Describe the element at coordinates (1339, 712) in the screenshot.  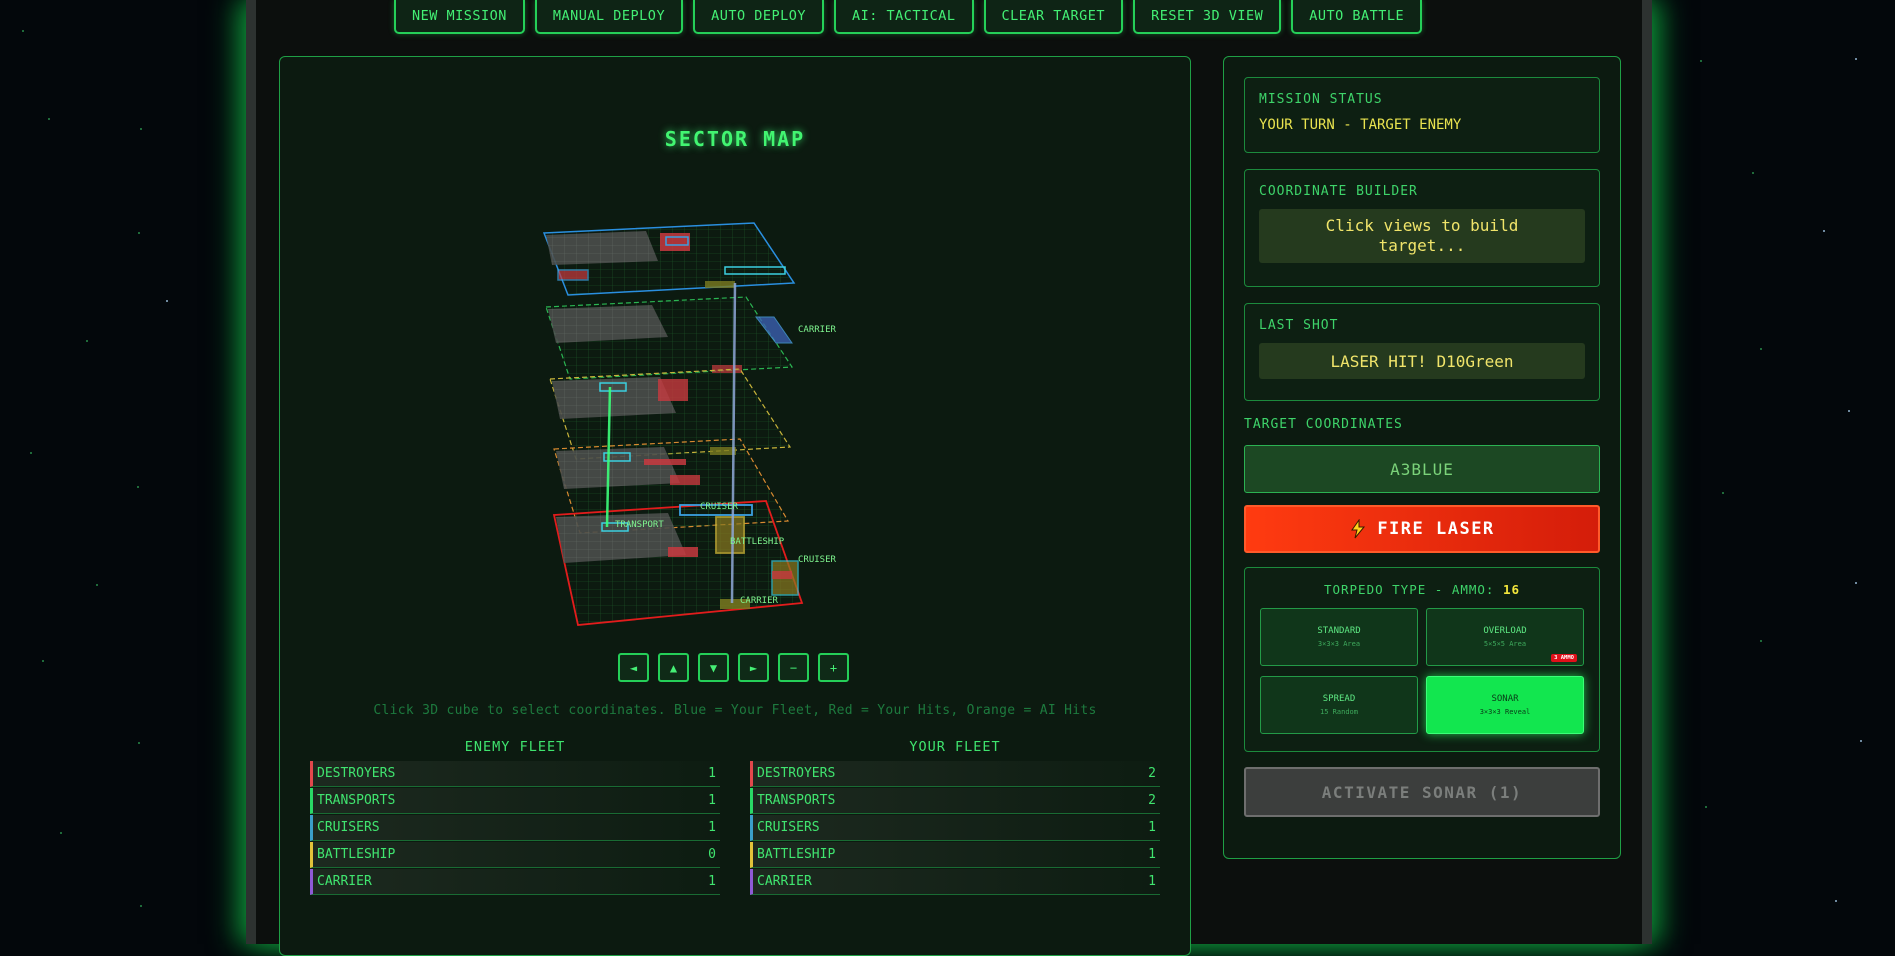
I see `torpedo-desc: 15 Random` at that location.